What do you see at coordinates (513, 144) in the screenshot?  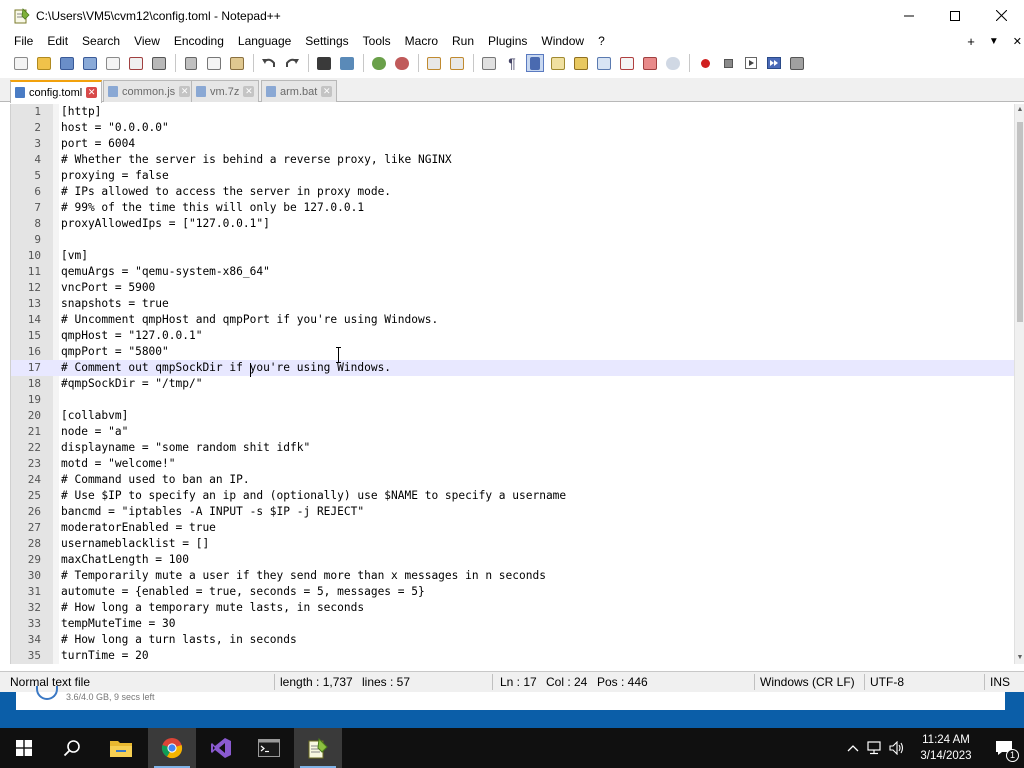 I see `editor-line: 3 port = 6004` at bounding box center [513, 144].